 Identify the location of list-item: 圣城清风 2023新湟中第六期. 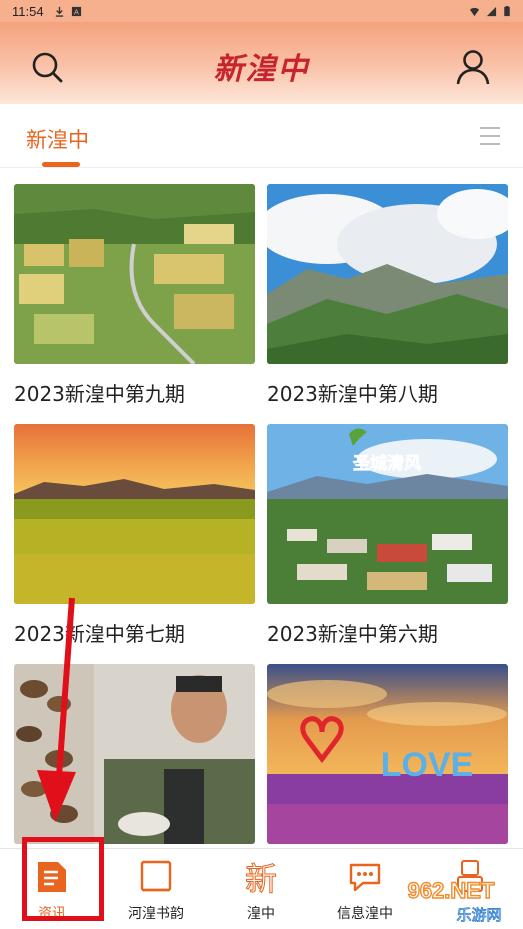
(387, 535).